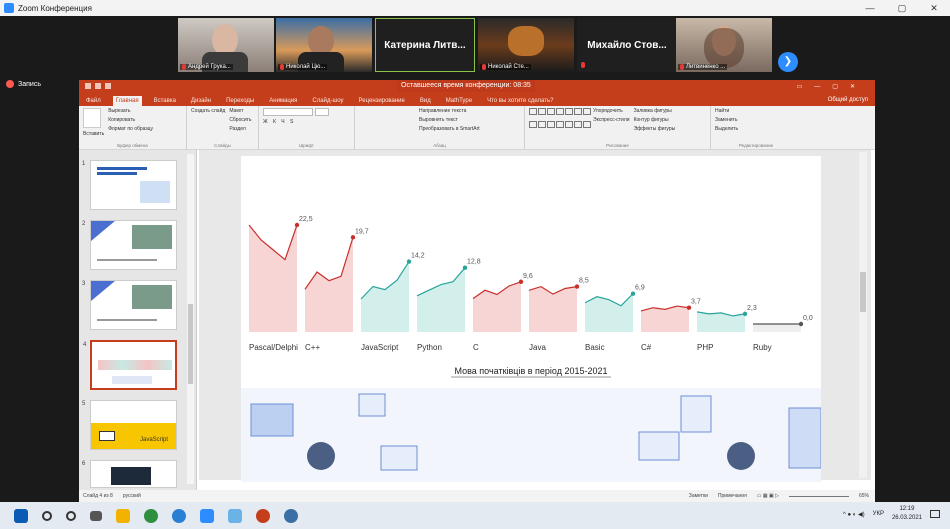 Image resolution: width=950 pixels, height=529 pixels. Describe the element at coordinates (47, 515) in the screenshot. I see `search-icon` at that location.